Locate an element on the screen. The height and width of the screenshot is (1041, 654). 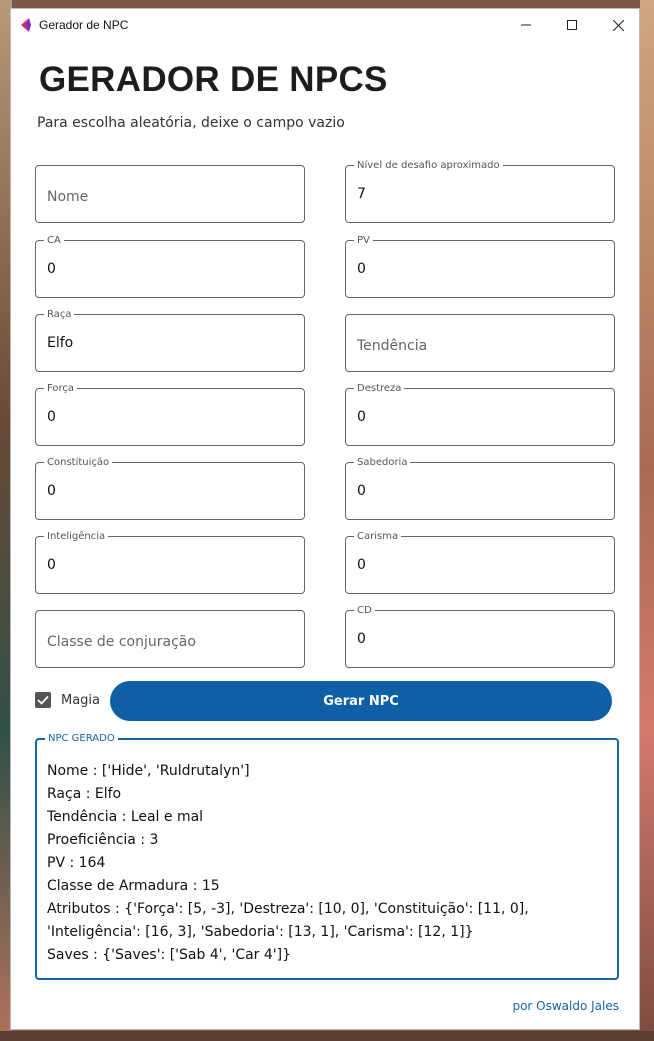
forca-field: Força 0 is located at coordinates (170, 414).